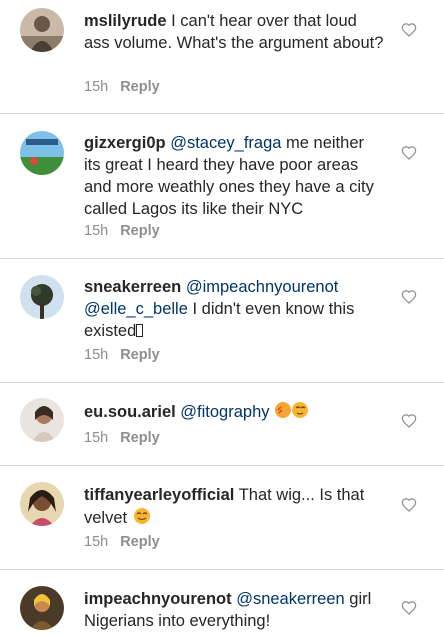 The height and width of the screenshot is (638, 444). Describe the element at coordinates (125, 21) in the screenshot. I see `comment-username: mslilyrude` at that location.